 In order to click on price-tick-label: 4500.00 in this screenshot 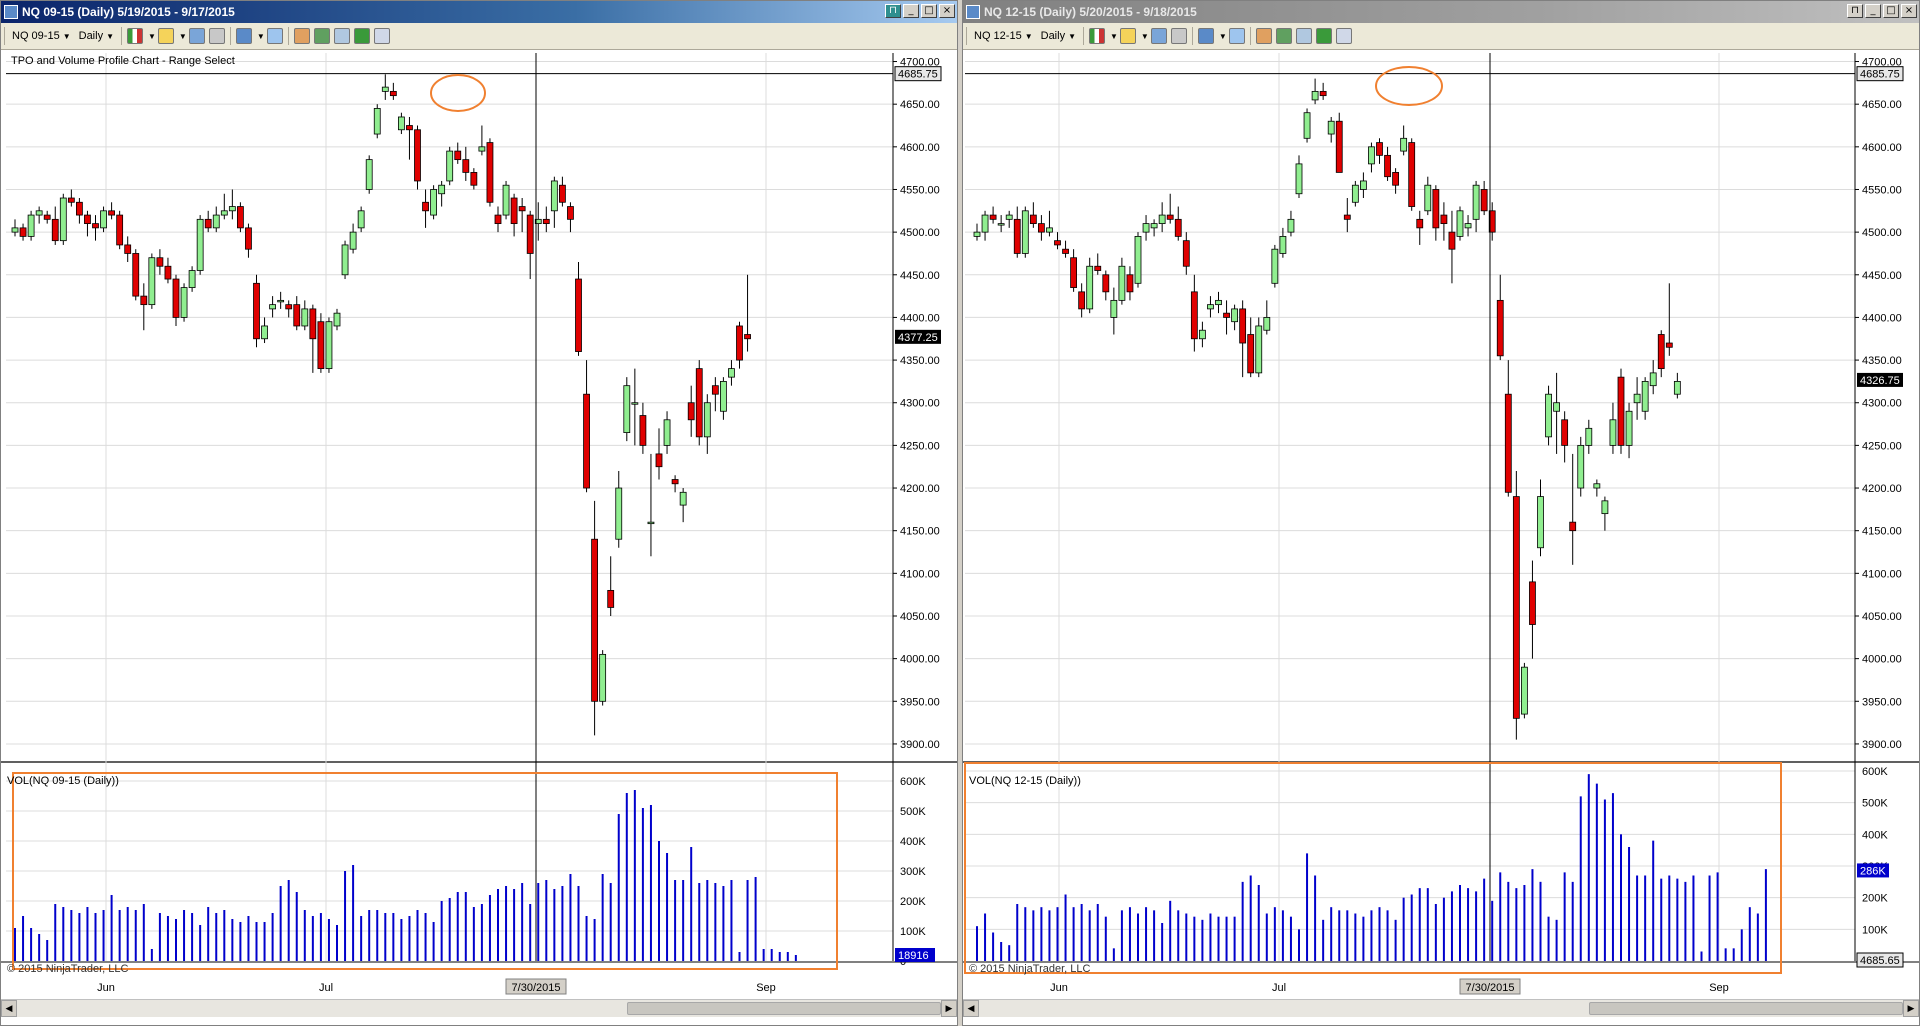, I will do `click(920, 233)`.